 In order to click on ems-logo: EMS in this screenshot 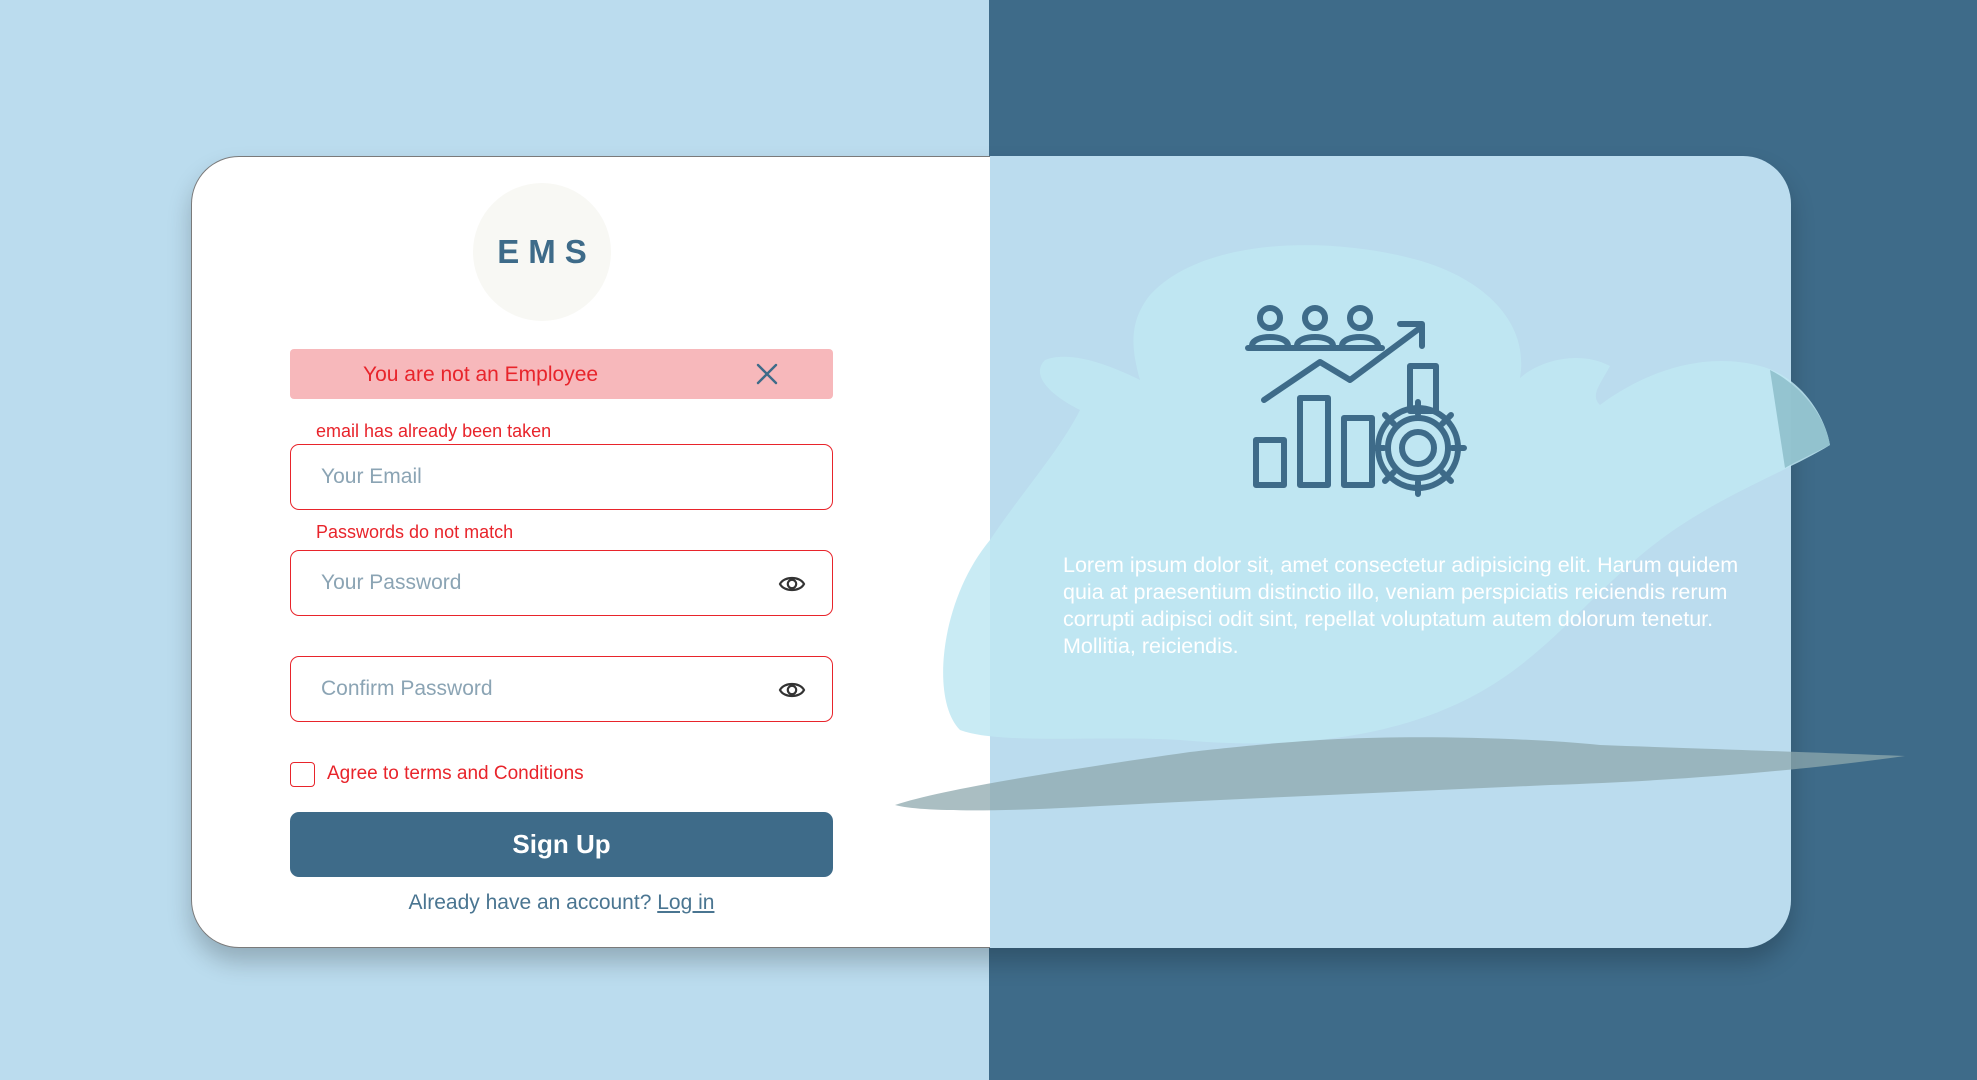, I will do `click(542, 252)`.